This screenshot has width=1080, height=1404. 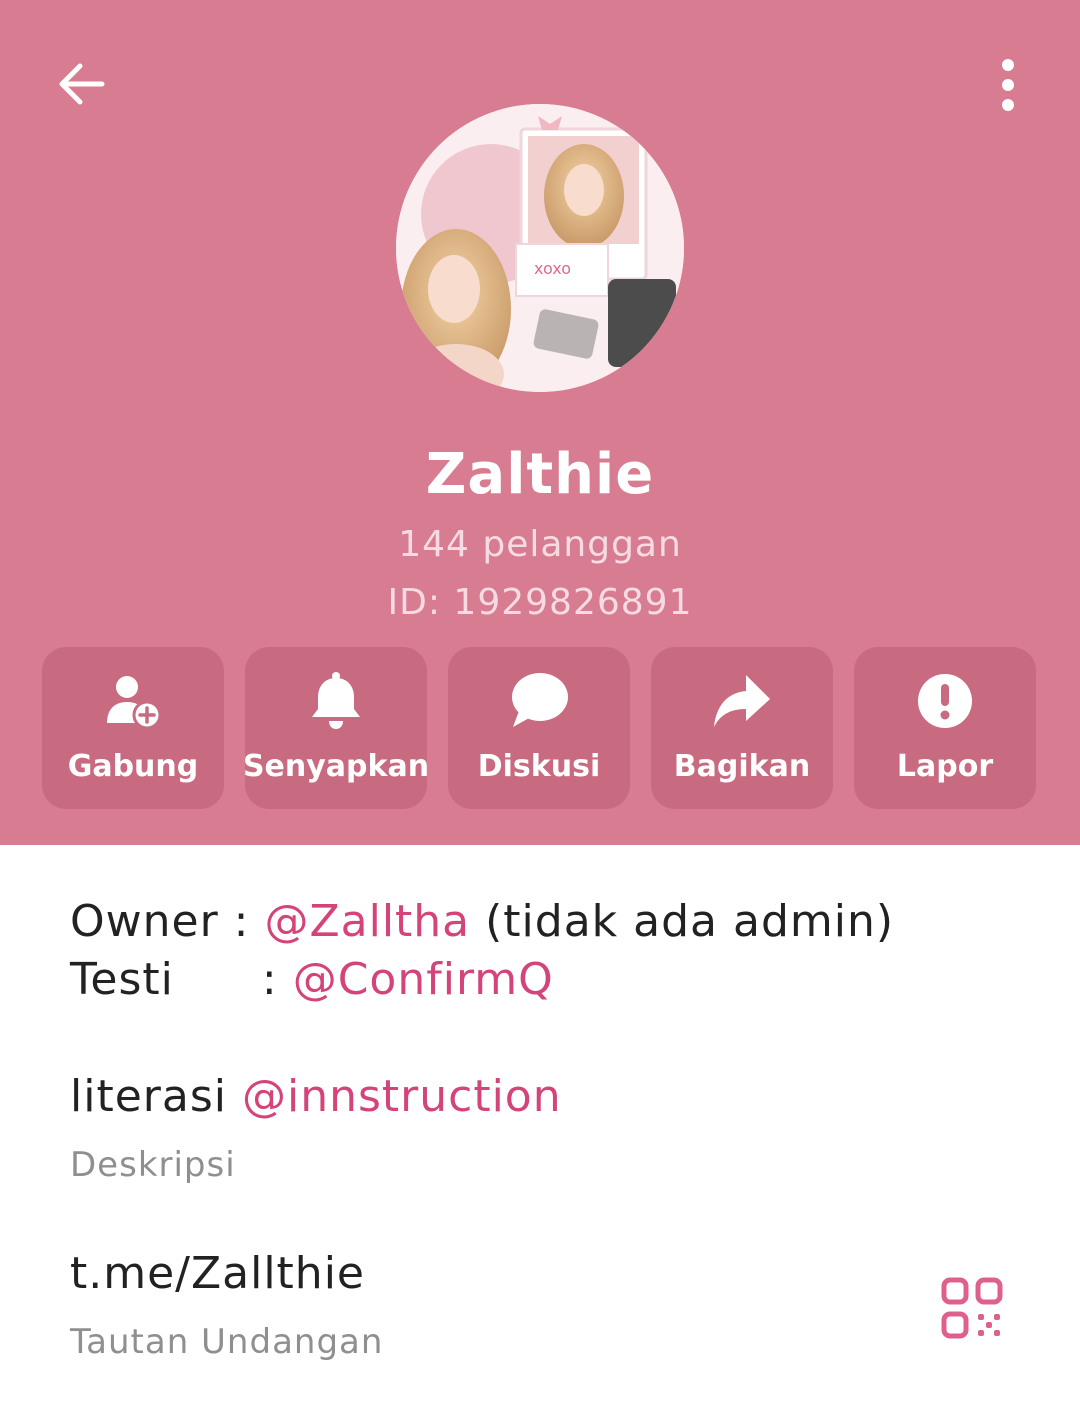 I want to click on channel-name: Zalthie, so click(x=540, y=474).